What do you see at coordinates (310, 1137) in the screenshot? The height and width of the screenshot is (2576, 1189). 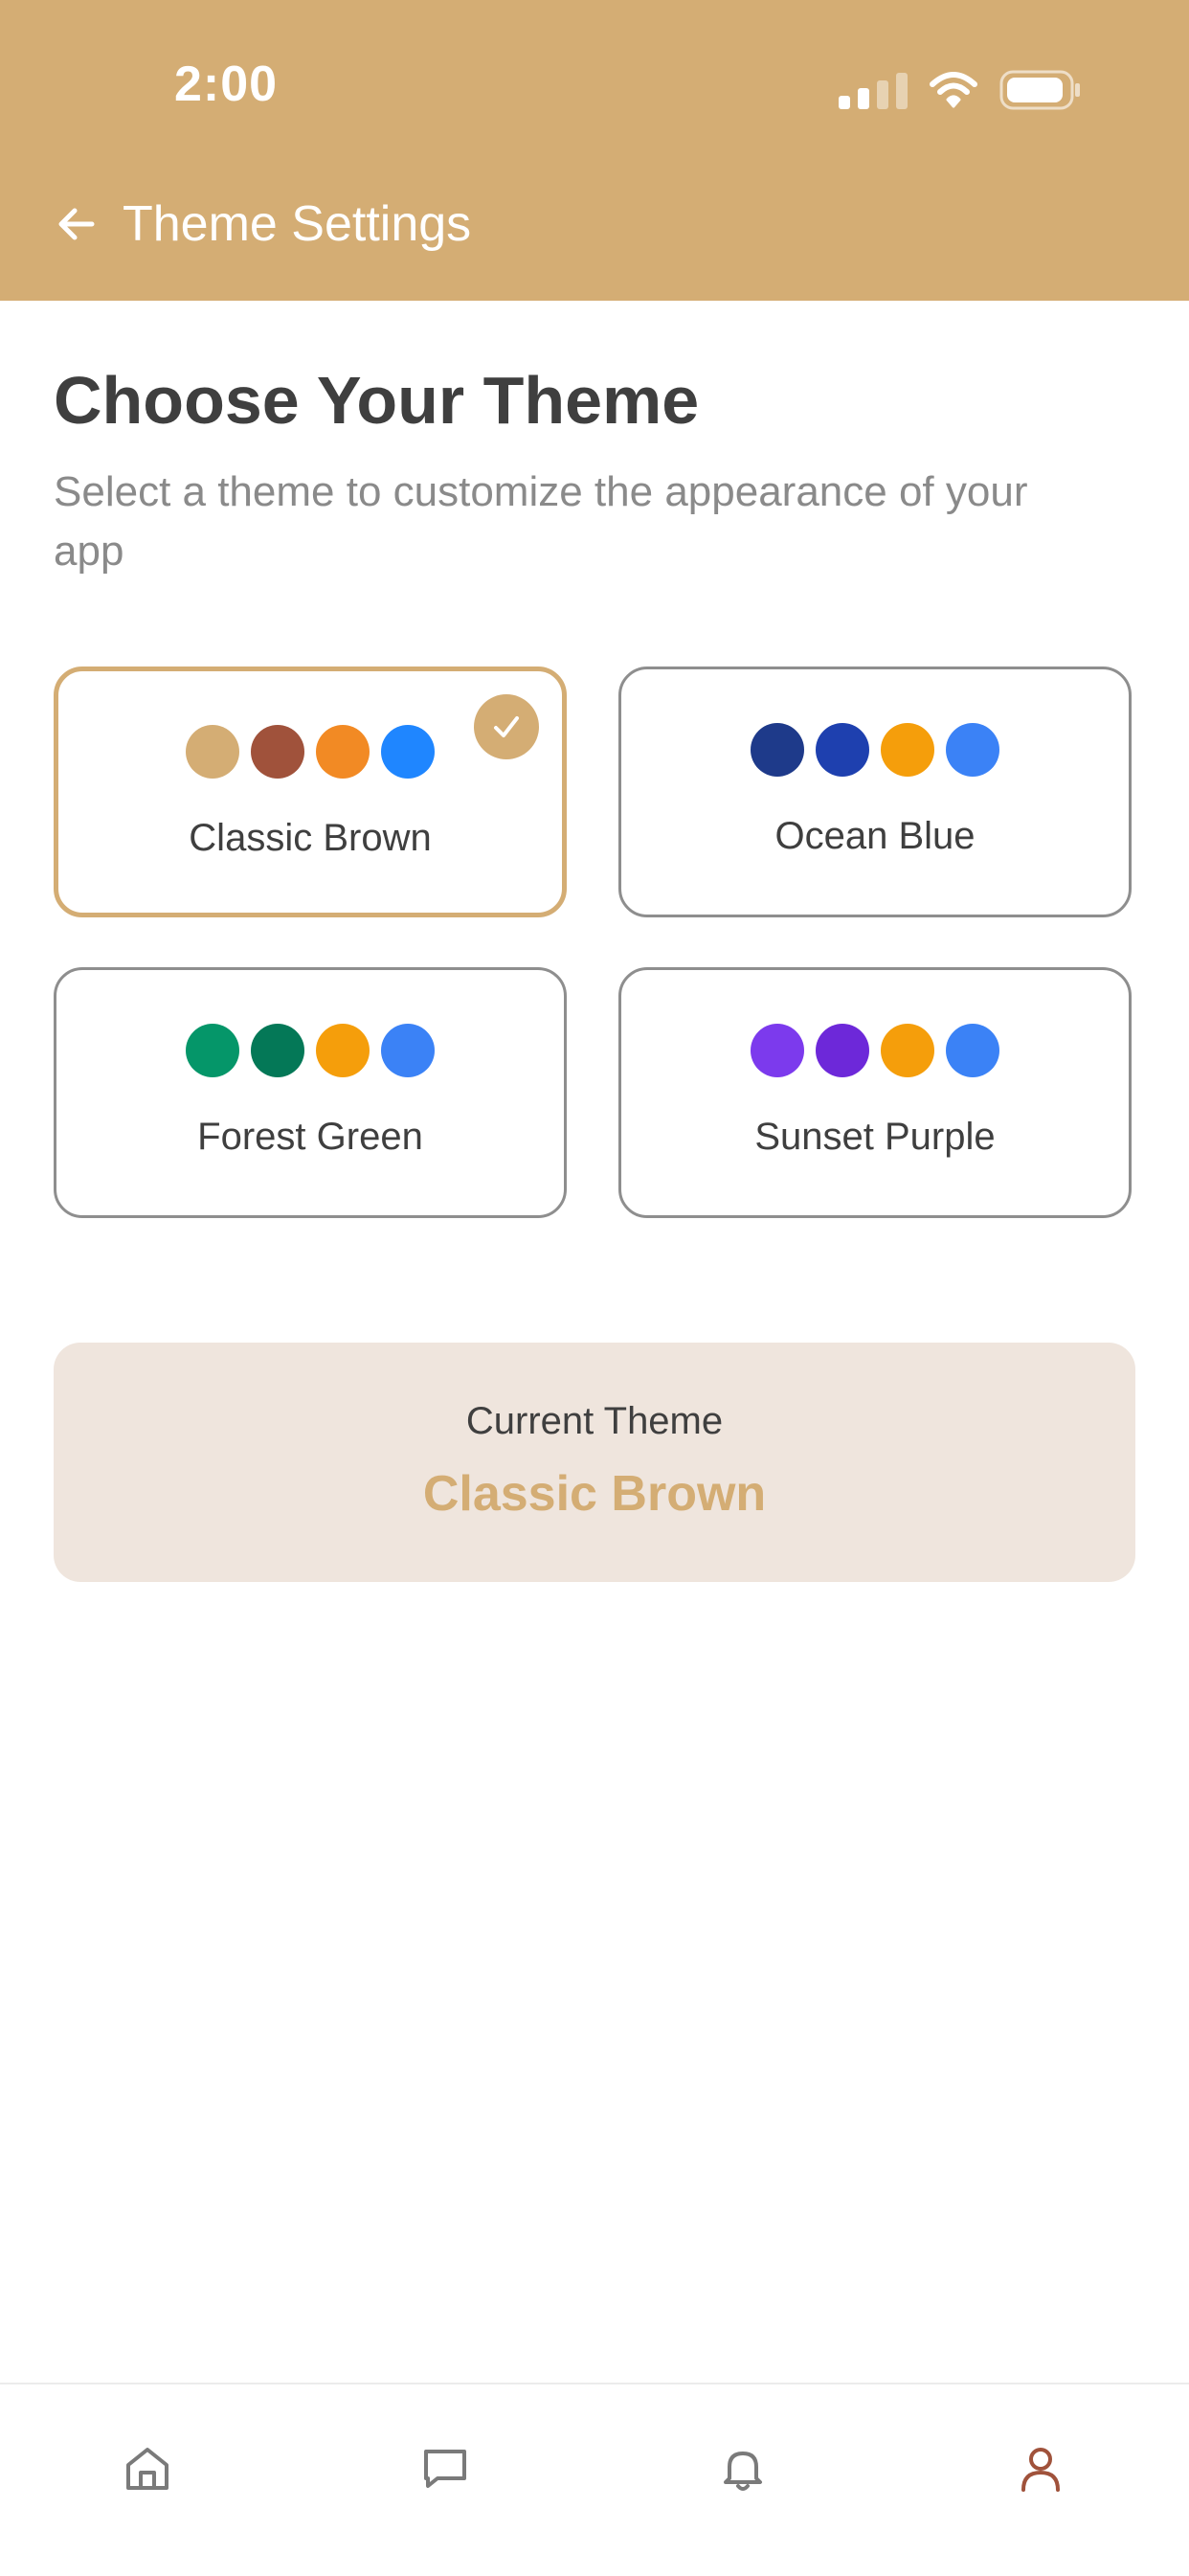 I see `theme-name: Forest Green` at bounding box center [310, 1137].